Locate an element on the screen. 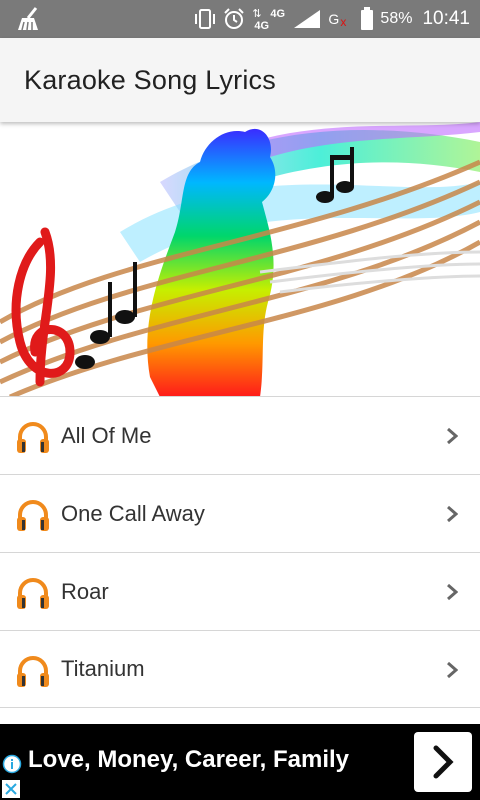 The width and height of the screenshot is (480, 800). vibrate-icon is located at coordinates (205, 19).